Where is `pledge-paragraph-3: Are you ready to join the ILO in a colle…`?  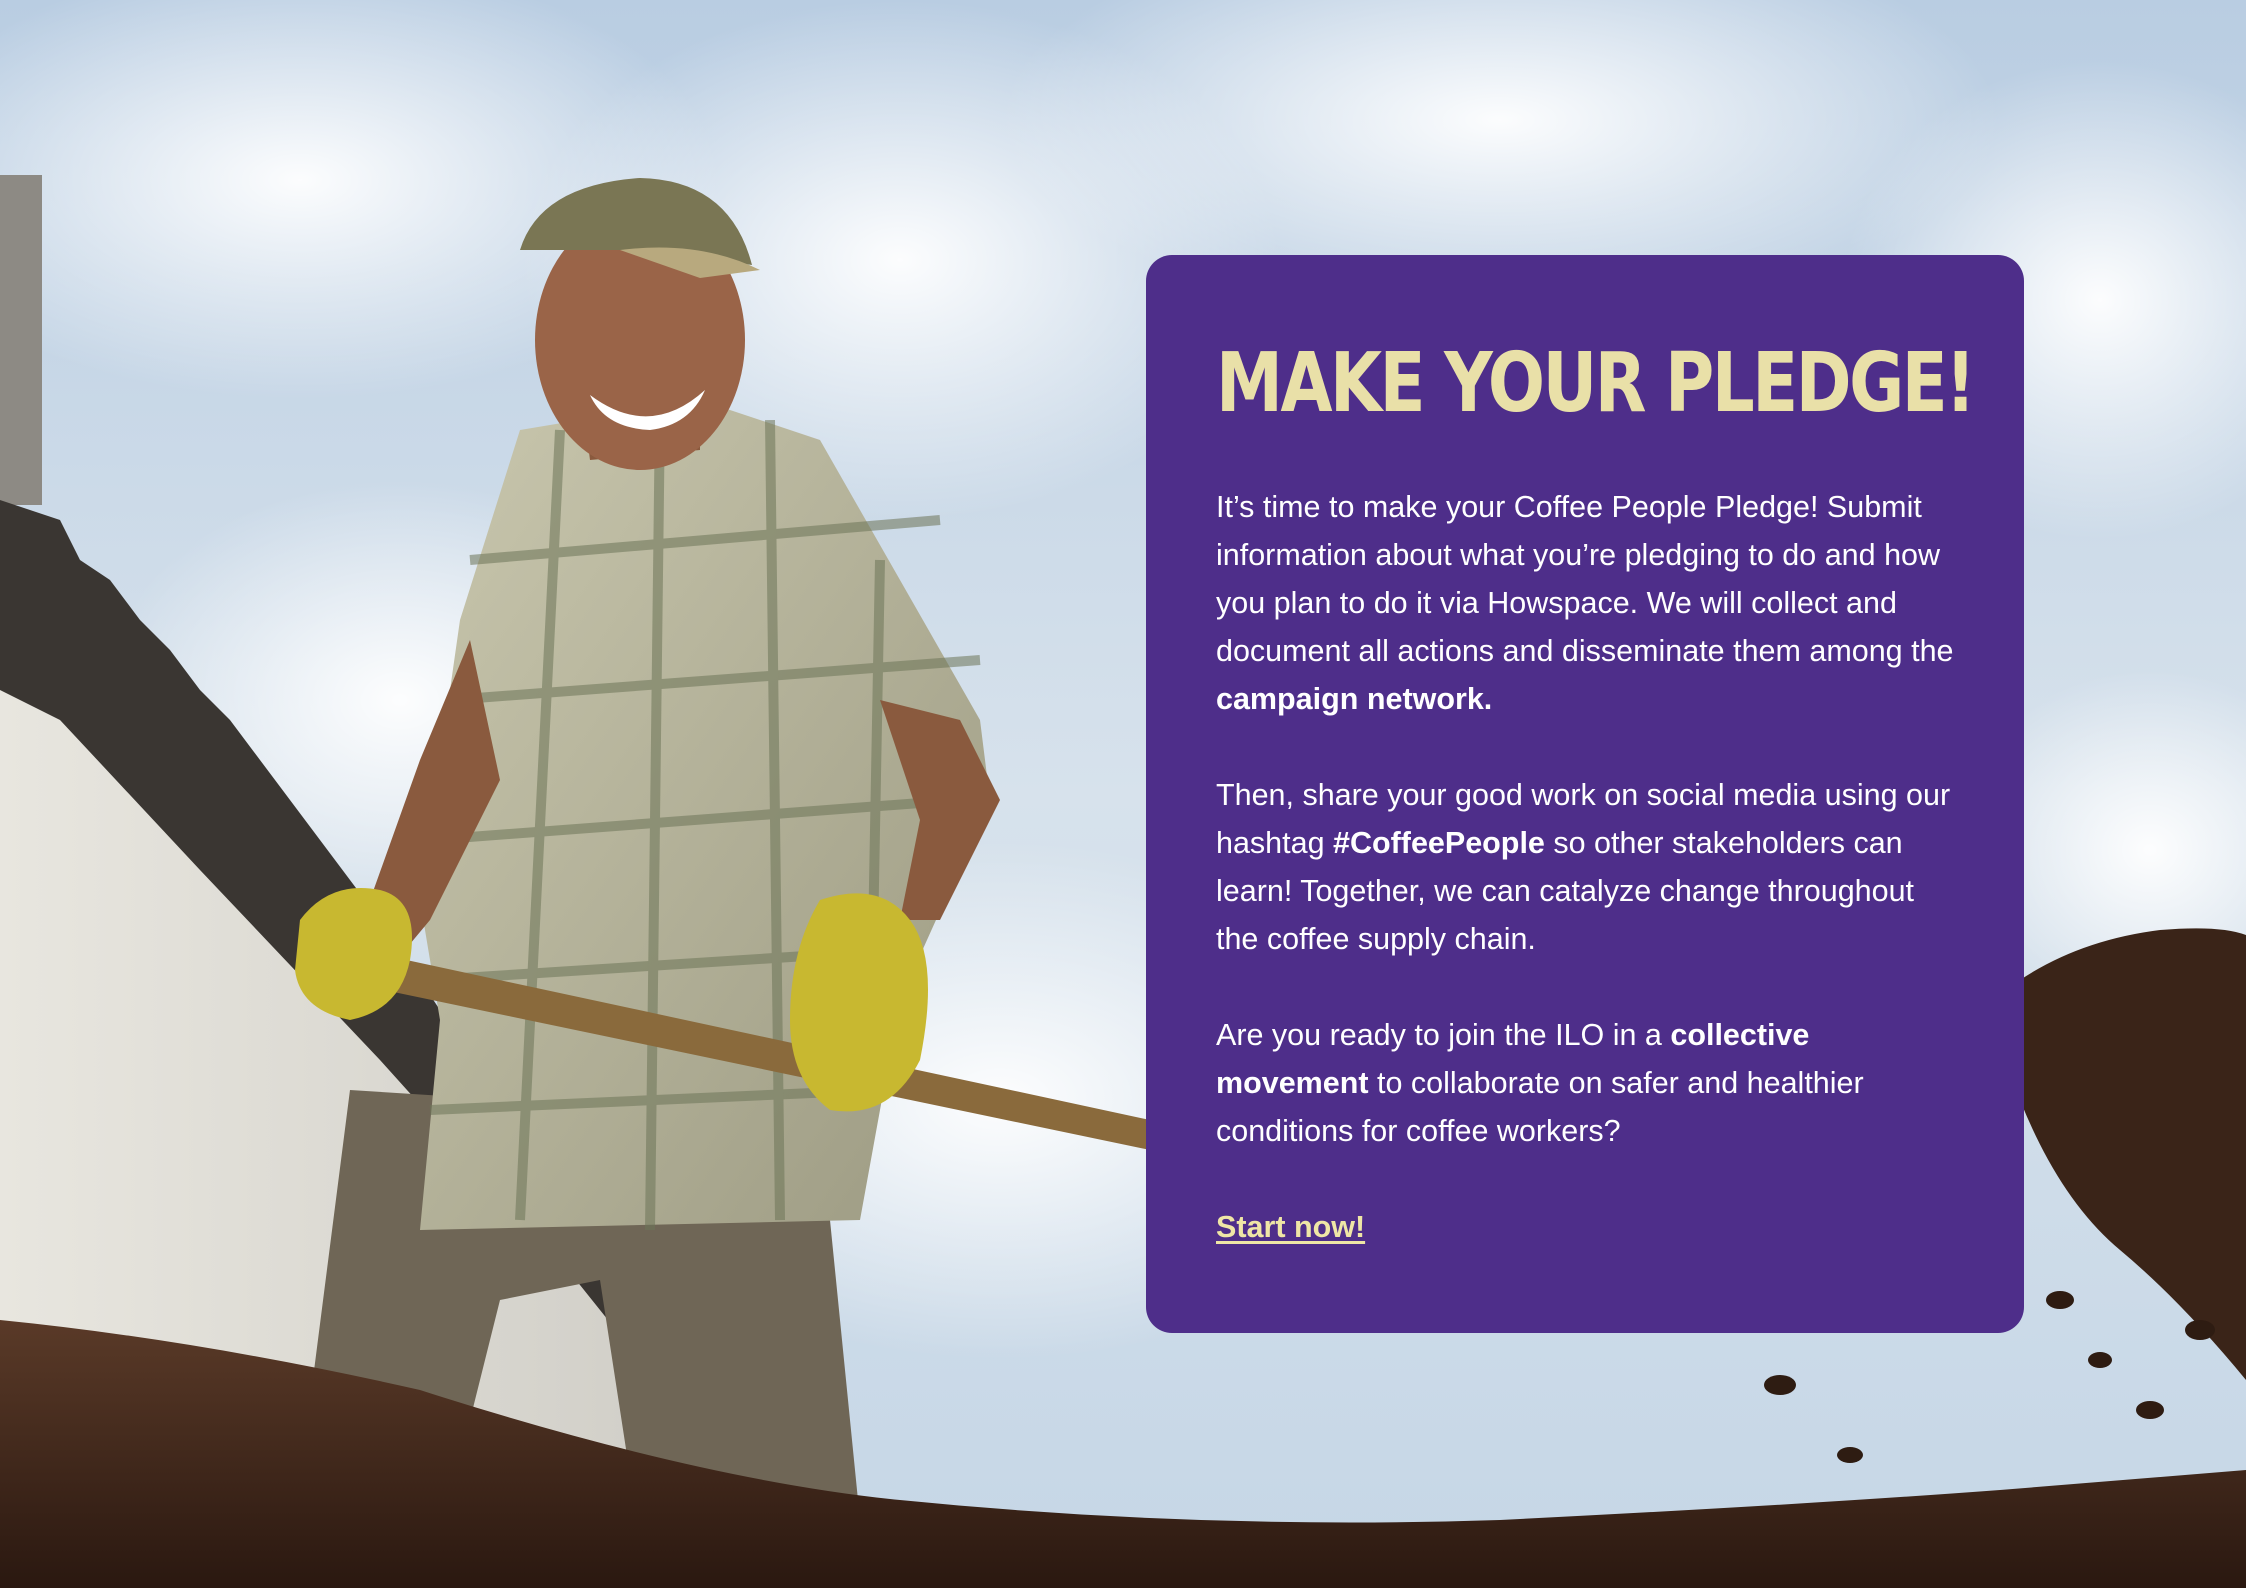 pledge-paragraph-3: Are you ready to join the ILO in a colle… is located at coordinates (1585, 1083).